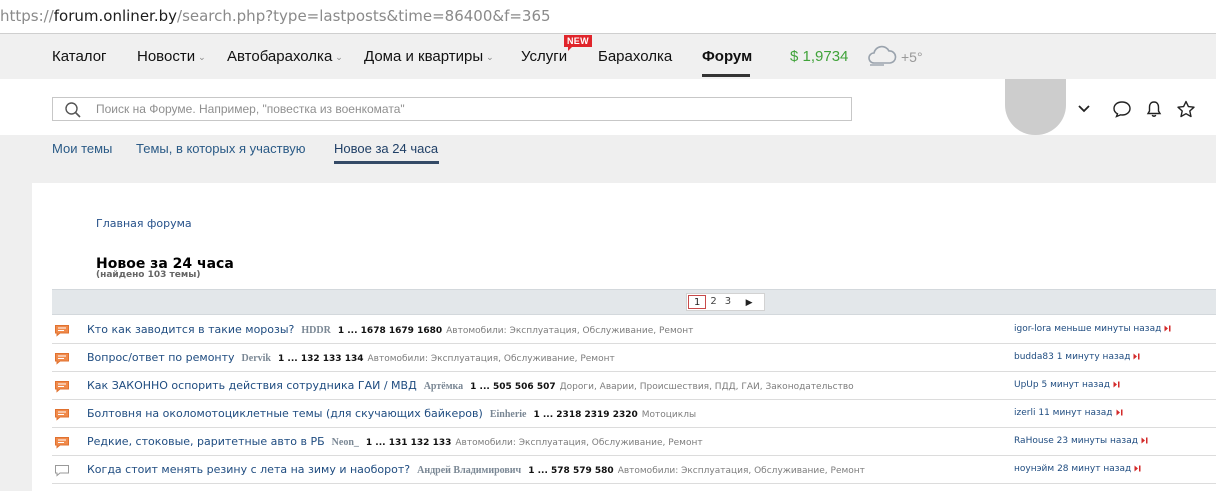 Image resolution: width=1216 pixels, height=491 pixels. What do you see at coordinates (502, 387) in the screenshot?
I see `topic-page-link: 505` at bounding box center [502, 387].